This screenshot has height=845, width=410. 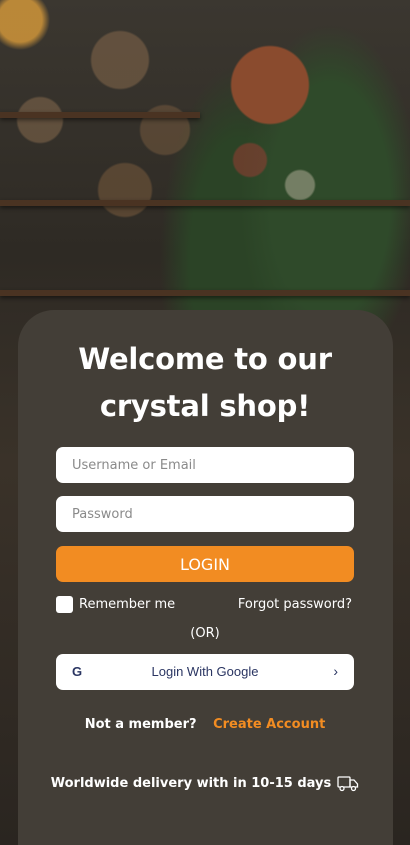 What do you see at coordinates (205, 633) in the screenshot?
I see `or-divider: (OR)` at bounding box center [205, 633].